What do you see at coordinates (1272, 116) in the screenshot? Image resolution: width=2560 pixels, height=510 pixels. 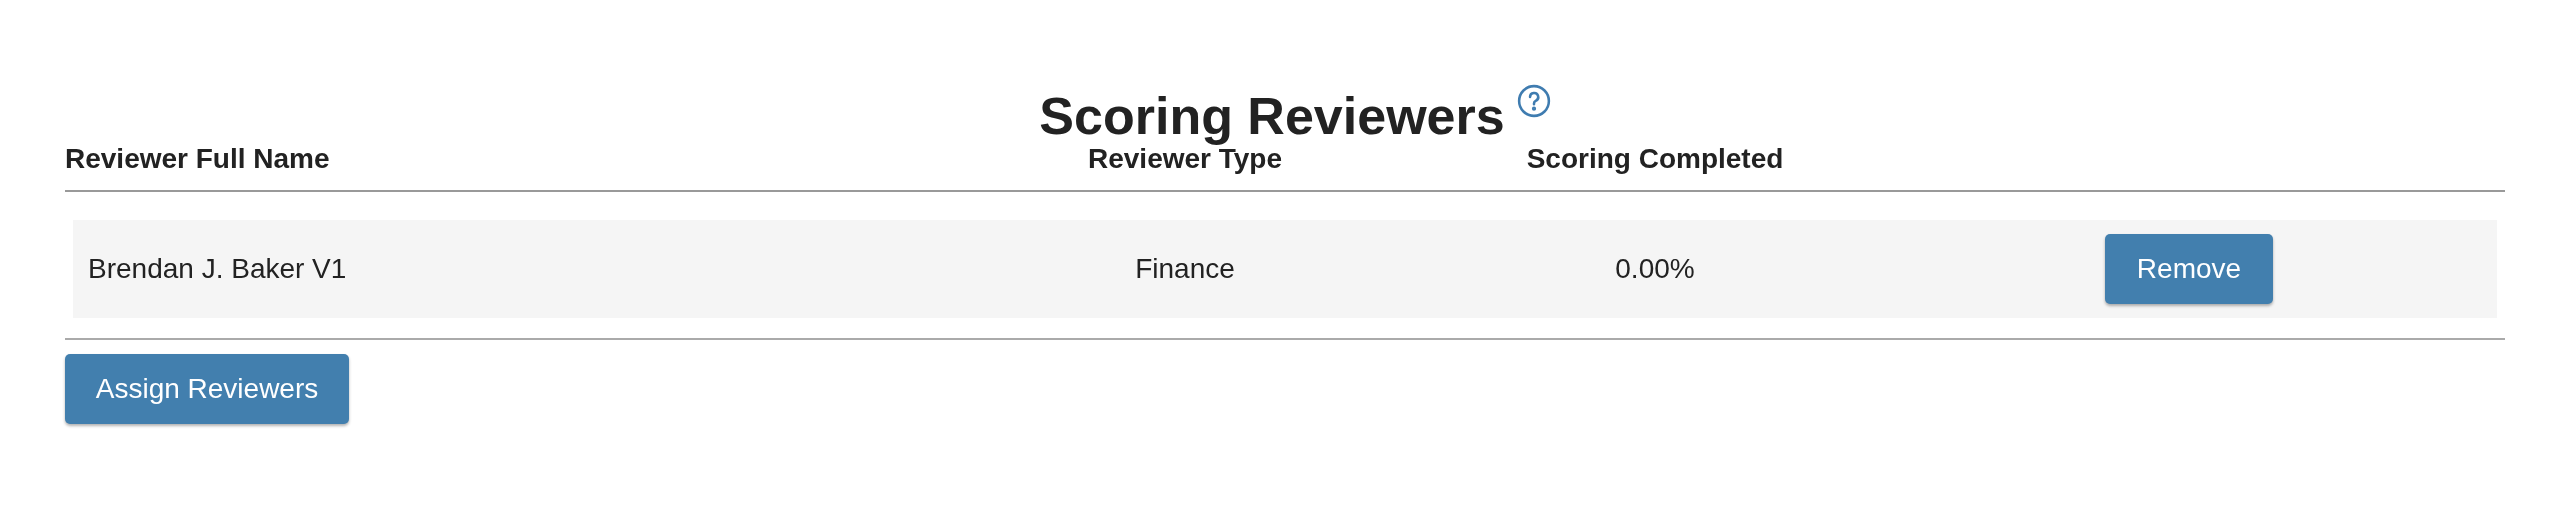 I see `page-title: Scoring Reviewers` at bounding box center [1272, 116].